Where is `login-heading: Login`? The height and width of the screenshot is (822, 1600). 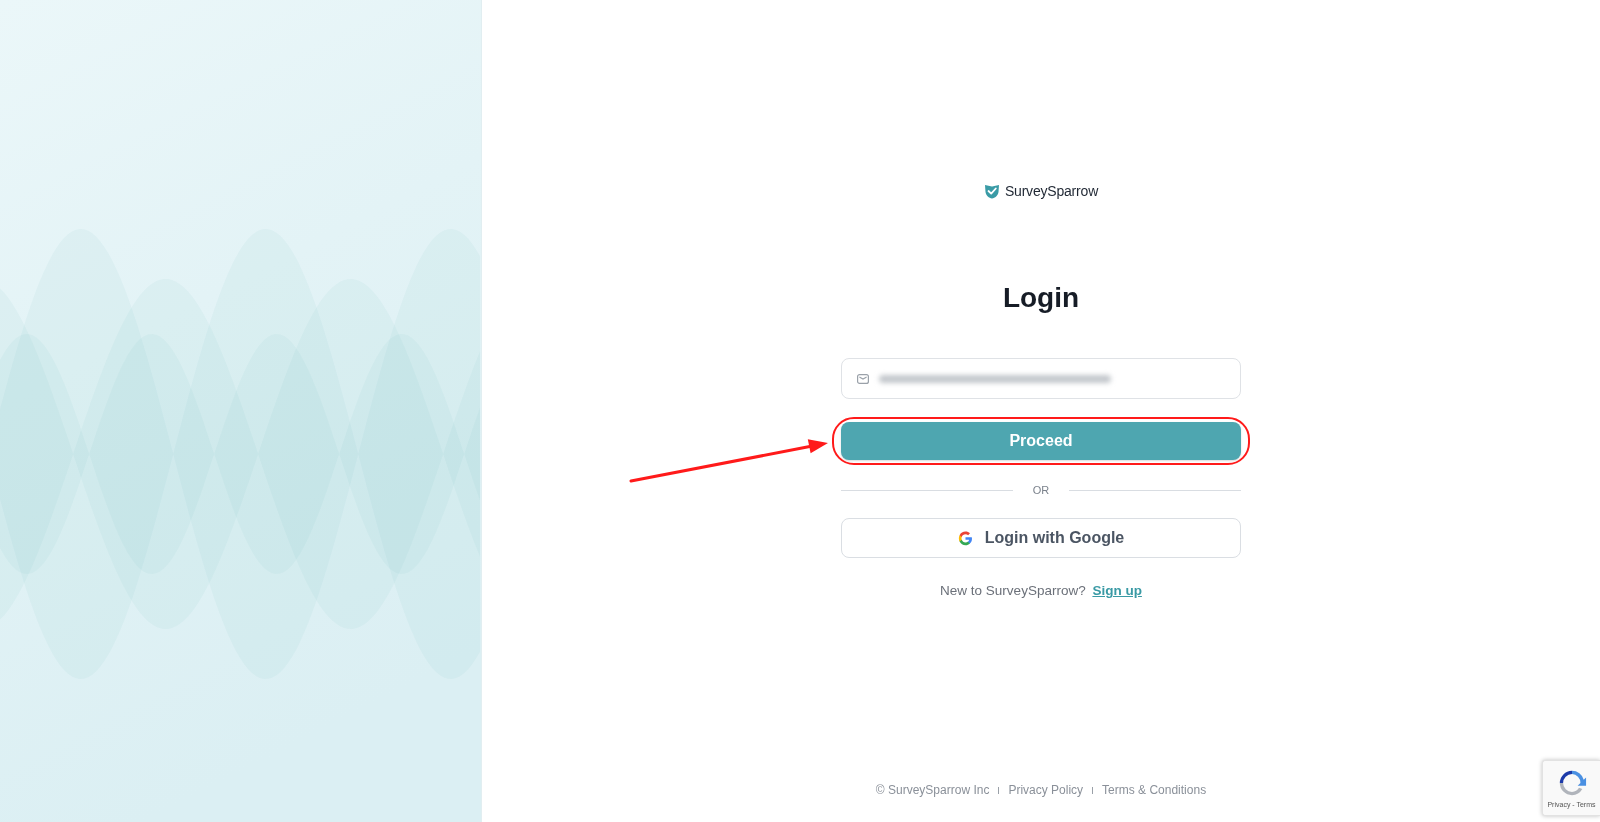 login-heading: Login is located at coordinates (1041, 298).